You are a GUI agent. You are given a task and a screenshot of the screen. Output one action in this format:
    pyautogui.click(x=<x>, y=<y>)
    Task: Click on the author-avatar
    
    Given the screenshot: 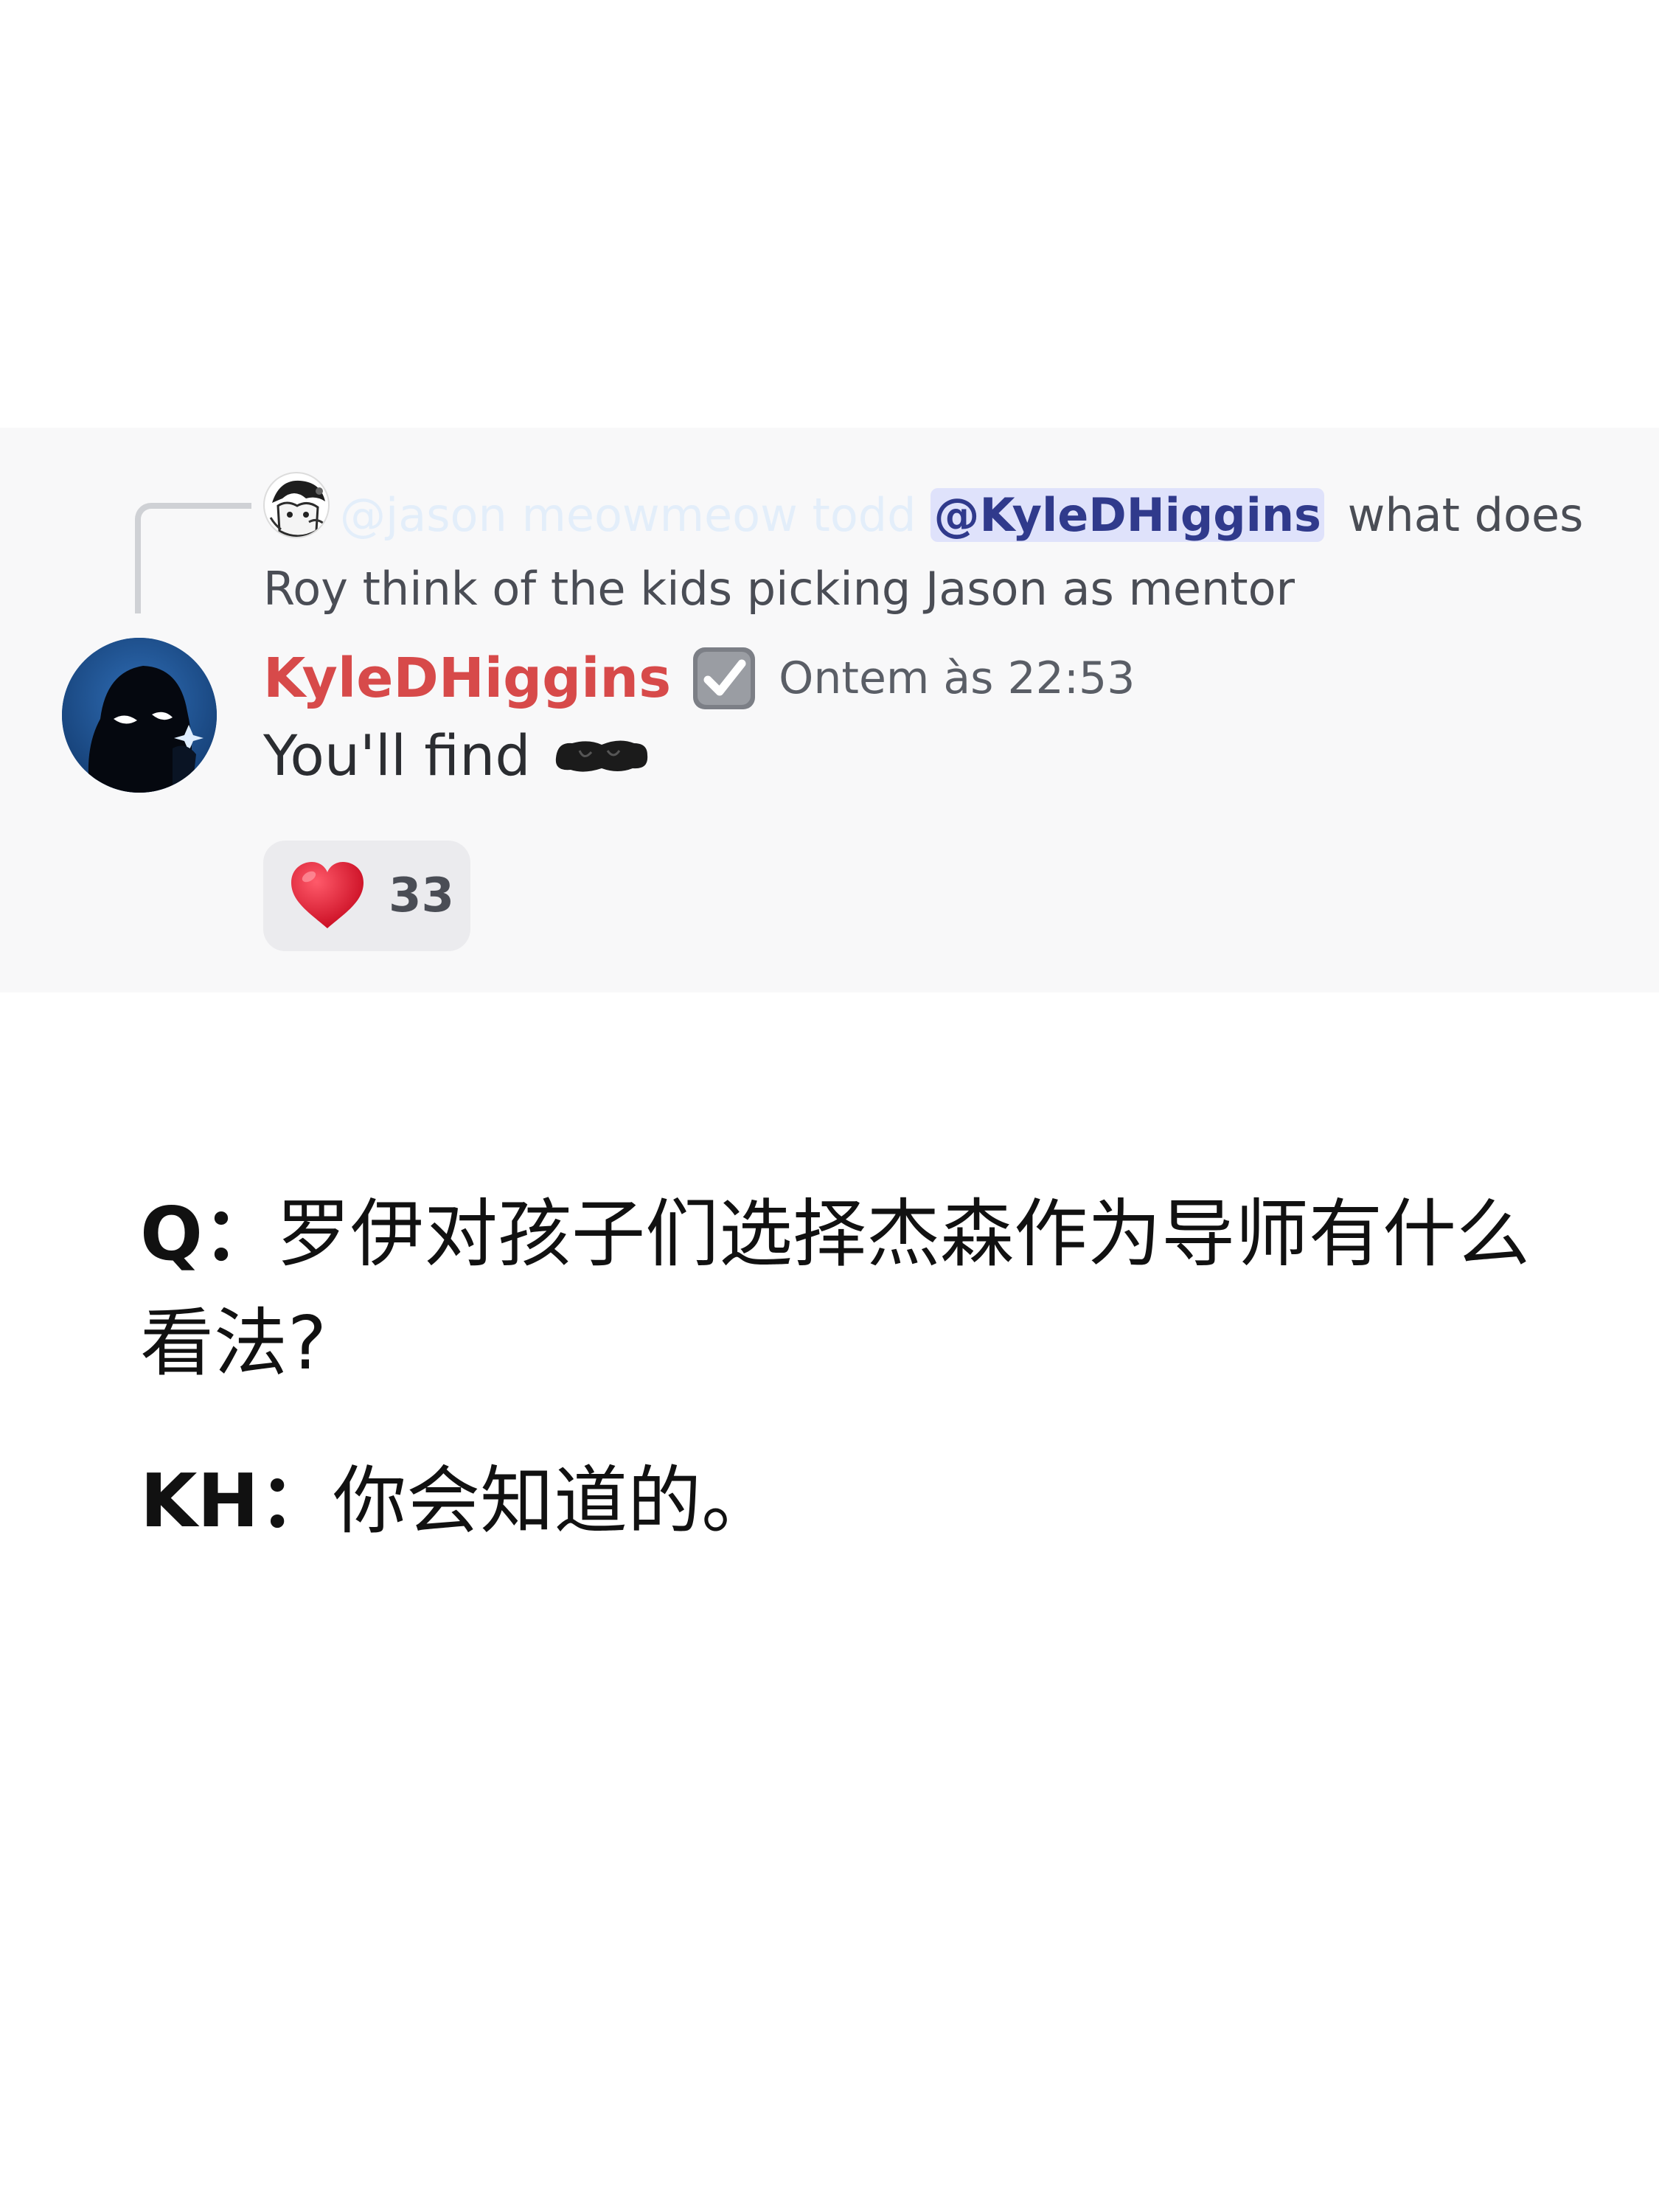 What is the action you would take?
    pyautogui.click(x=139, y=715)
    